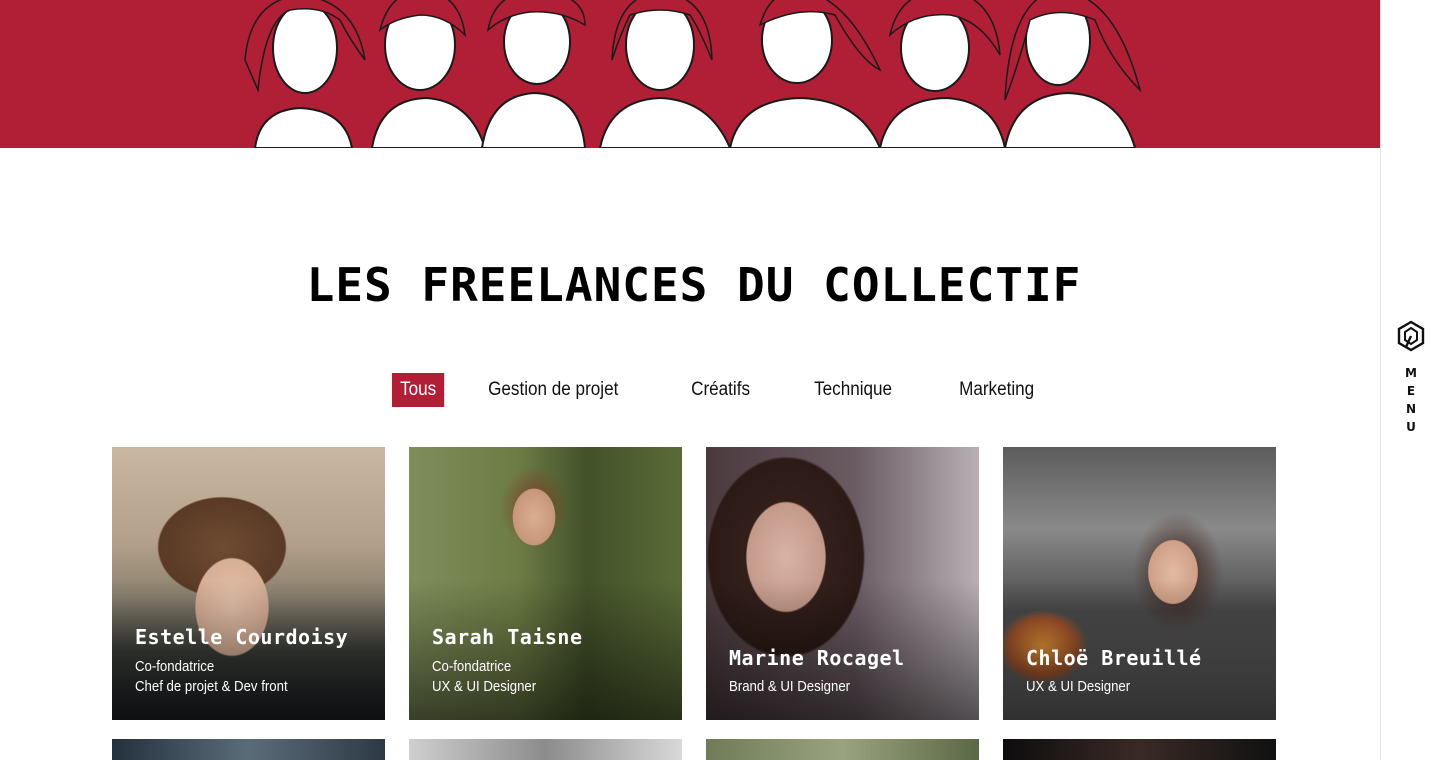  Describe the element at coordinates (553, 390) in the screenshot. I see `filter-tab-gestion-de-projet: Gestion de projet` at that location.